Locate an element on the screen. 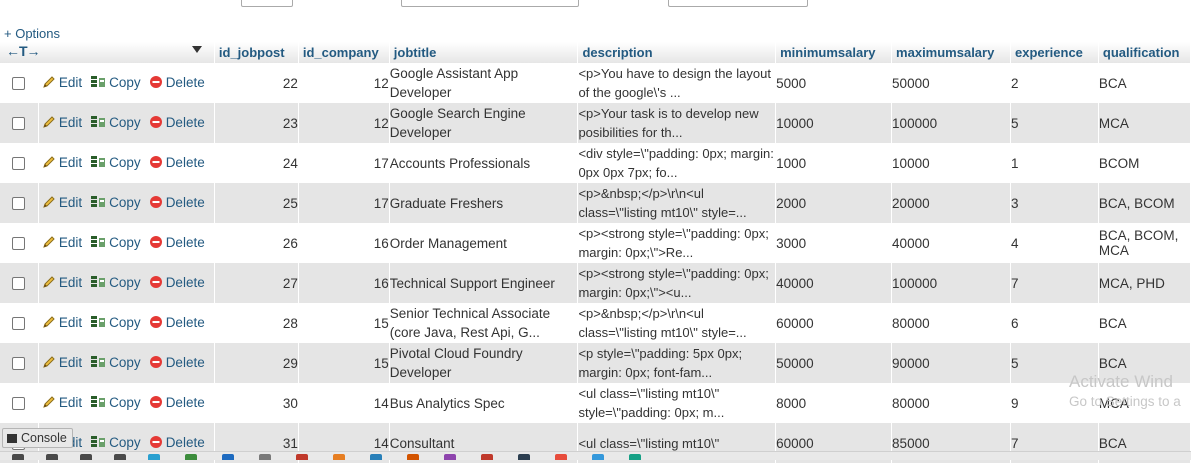 This screenshot has width=1191, height=463. header-jobtitle: jobtitle is located at coordinates (484, 52).